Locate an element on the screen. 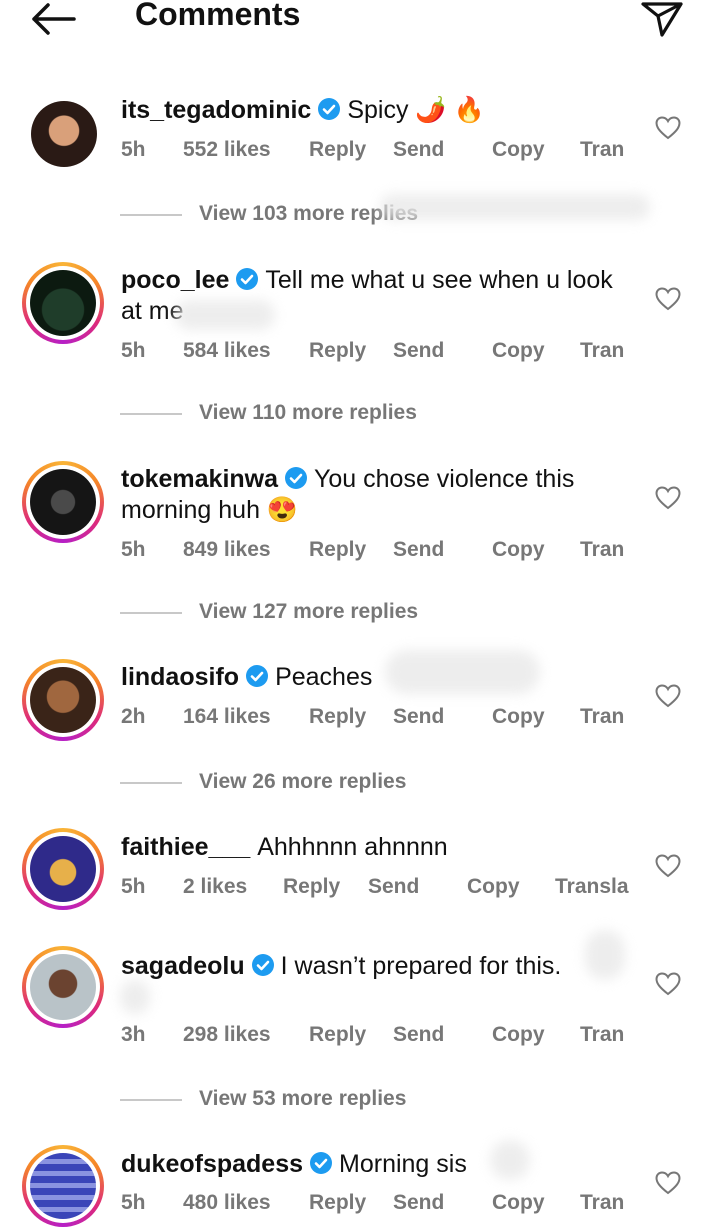 This screenshot has height=1229, width=720. comment-likes: 164 likes is located at coordinates (227, 717).